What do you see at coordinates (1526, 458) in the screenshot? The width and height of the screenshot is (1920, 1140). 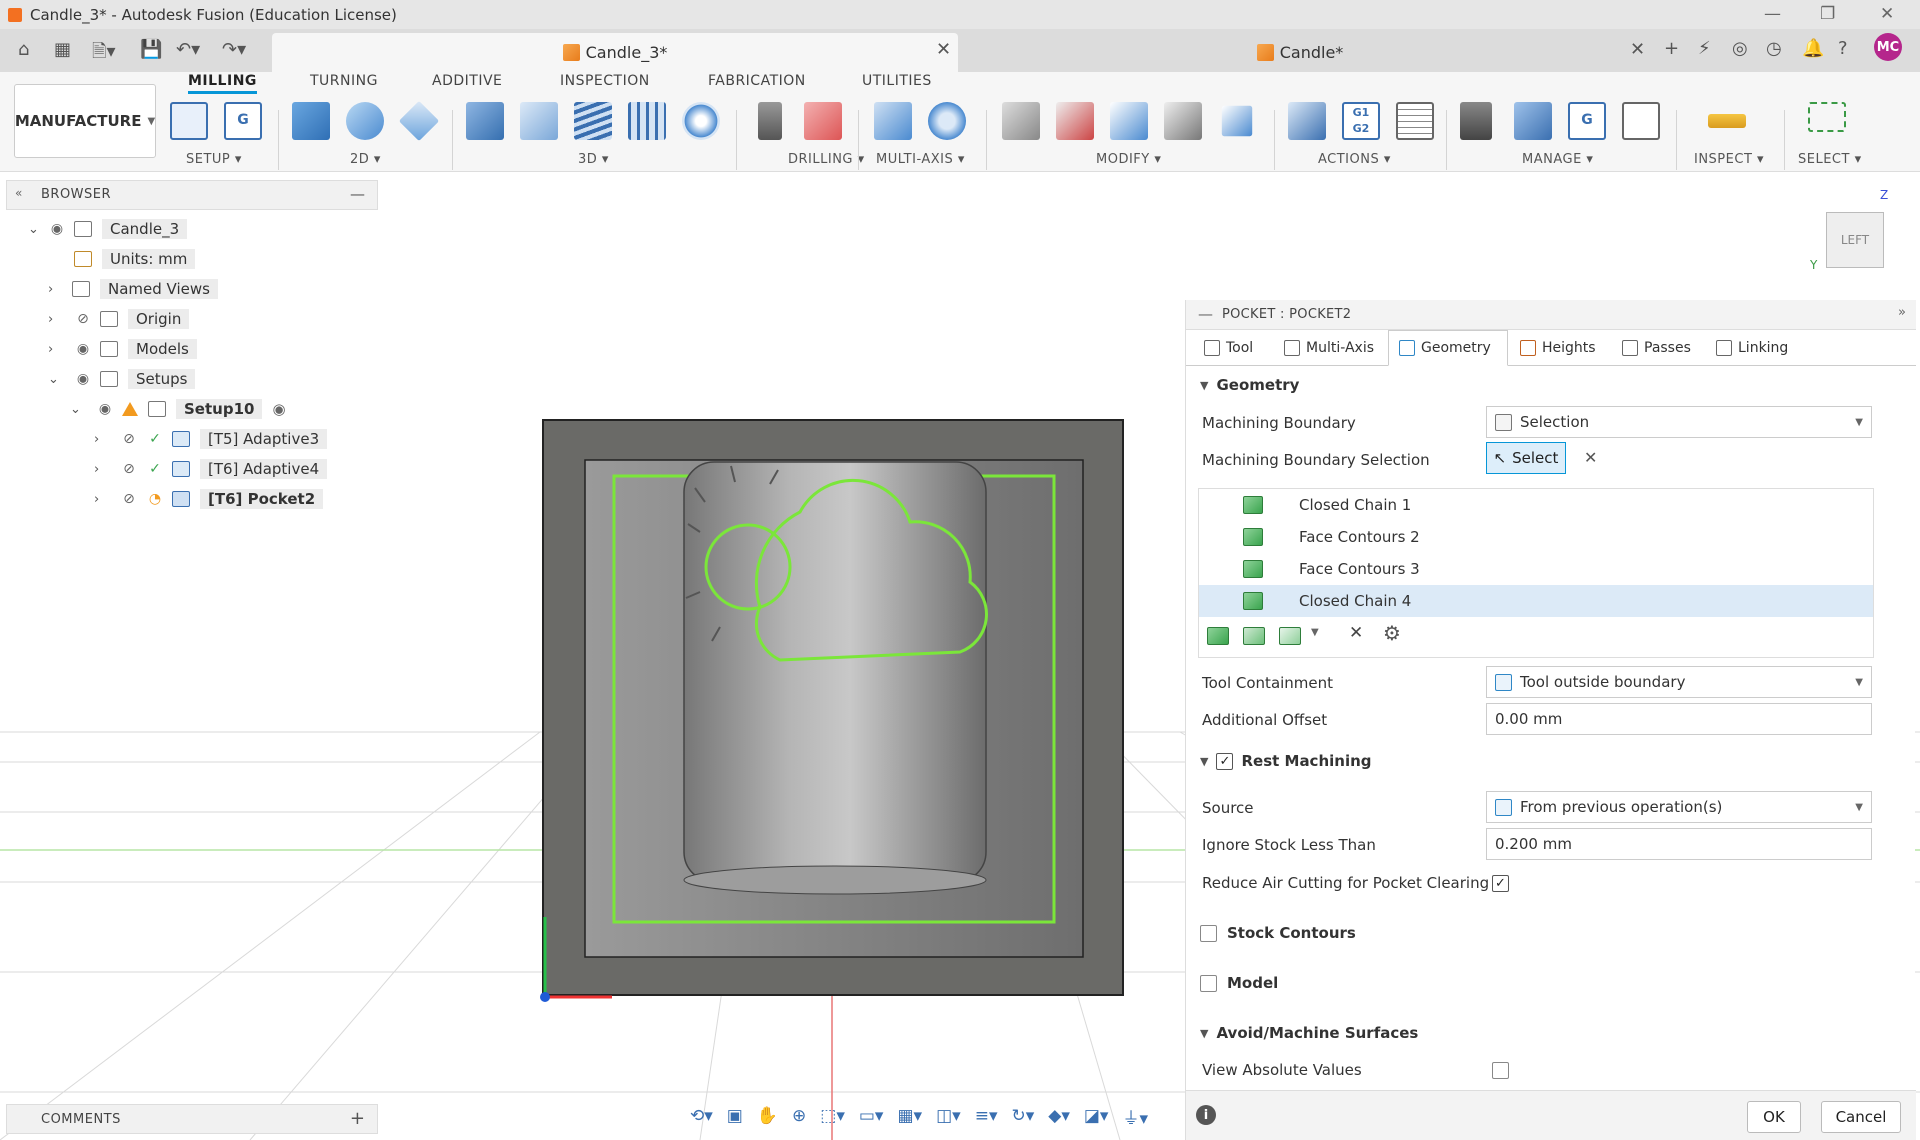 I see `select-button: ↖ Select` at bounding box center [1526, 458].